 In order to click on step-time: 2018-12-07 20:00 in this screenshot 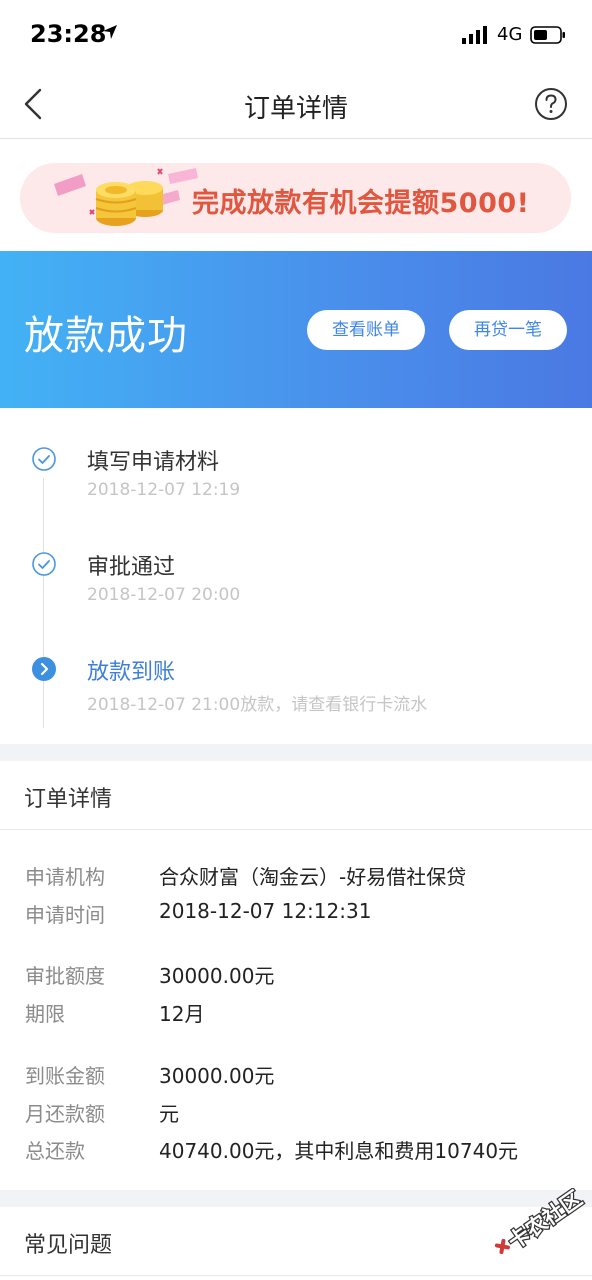, I will do `click(164, 595)`.